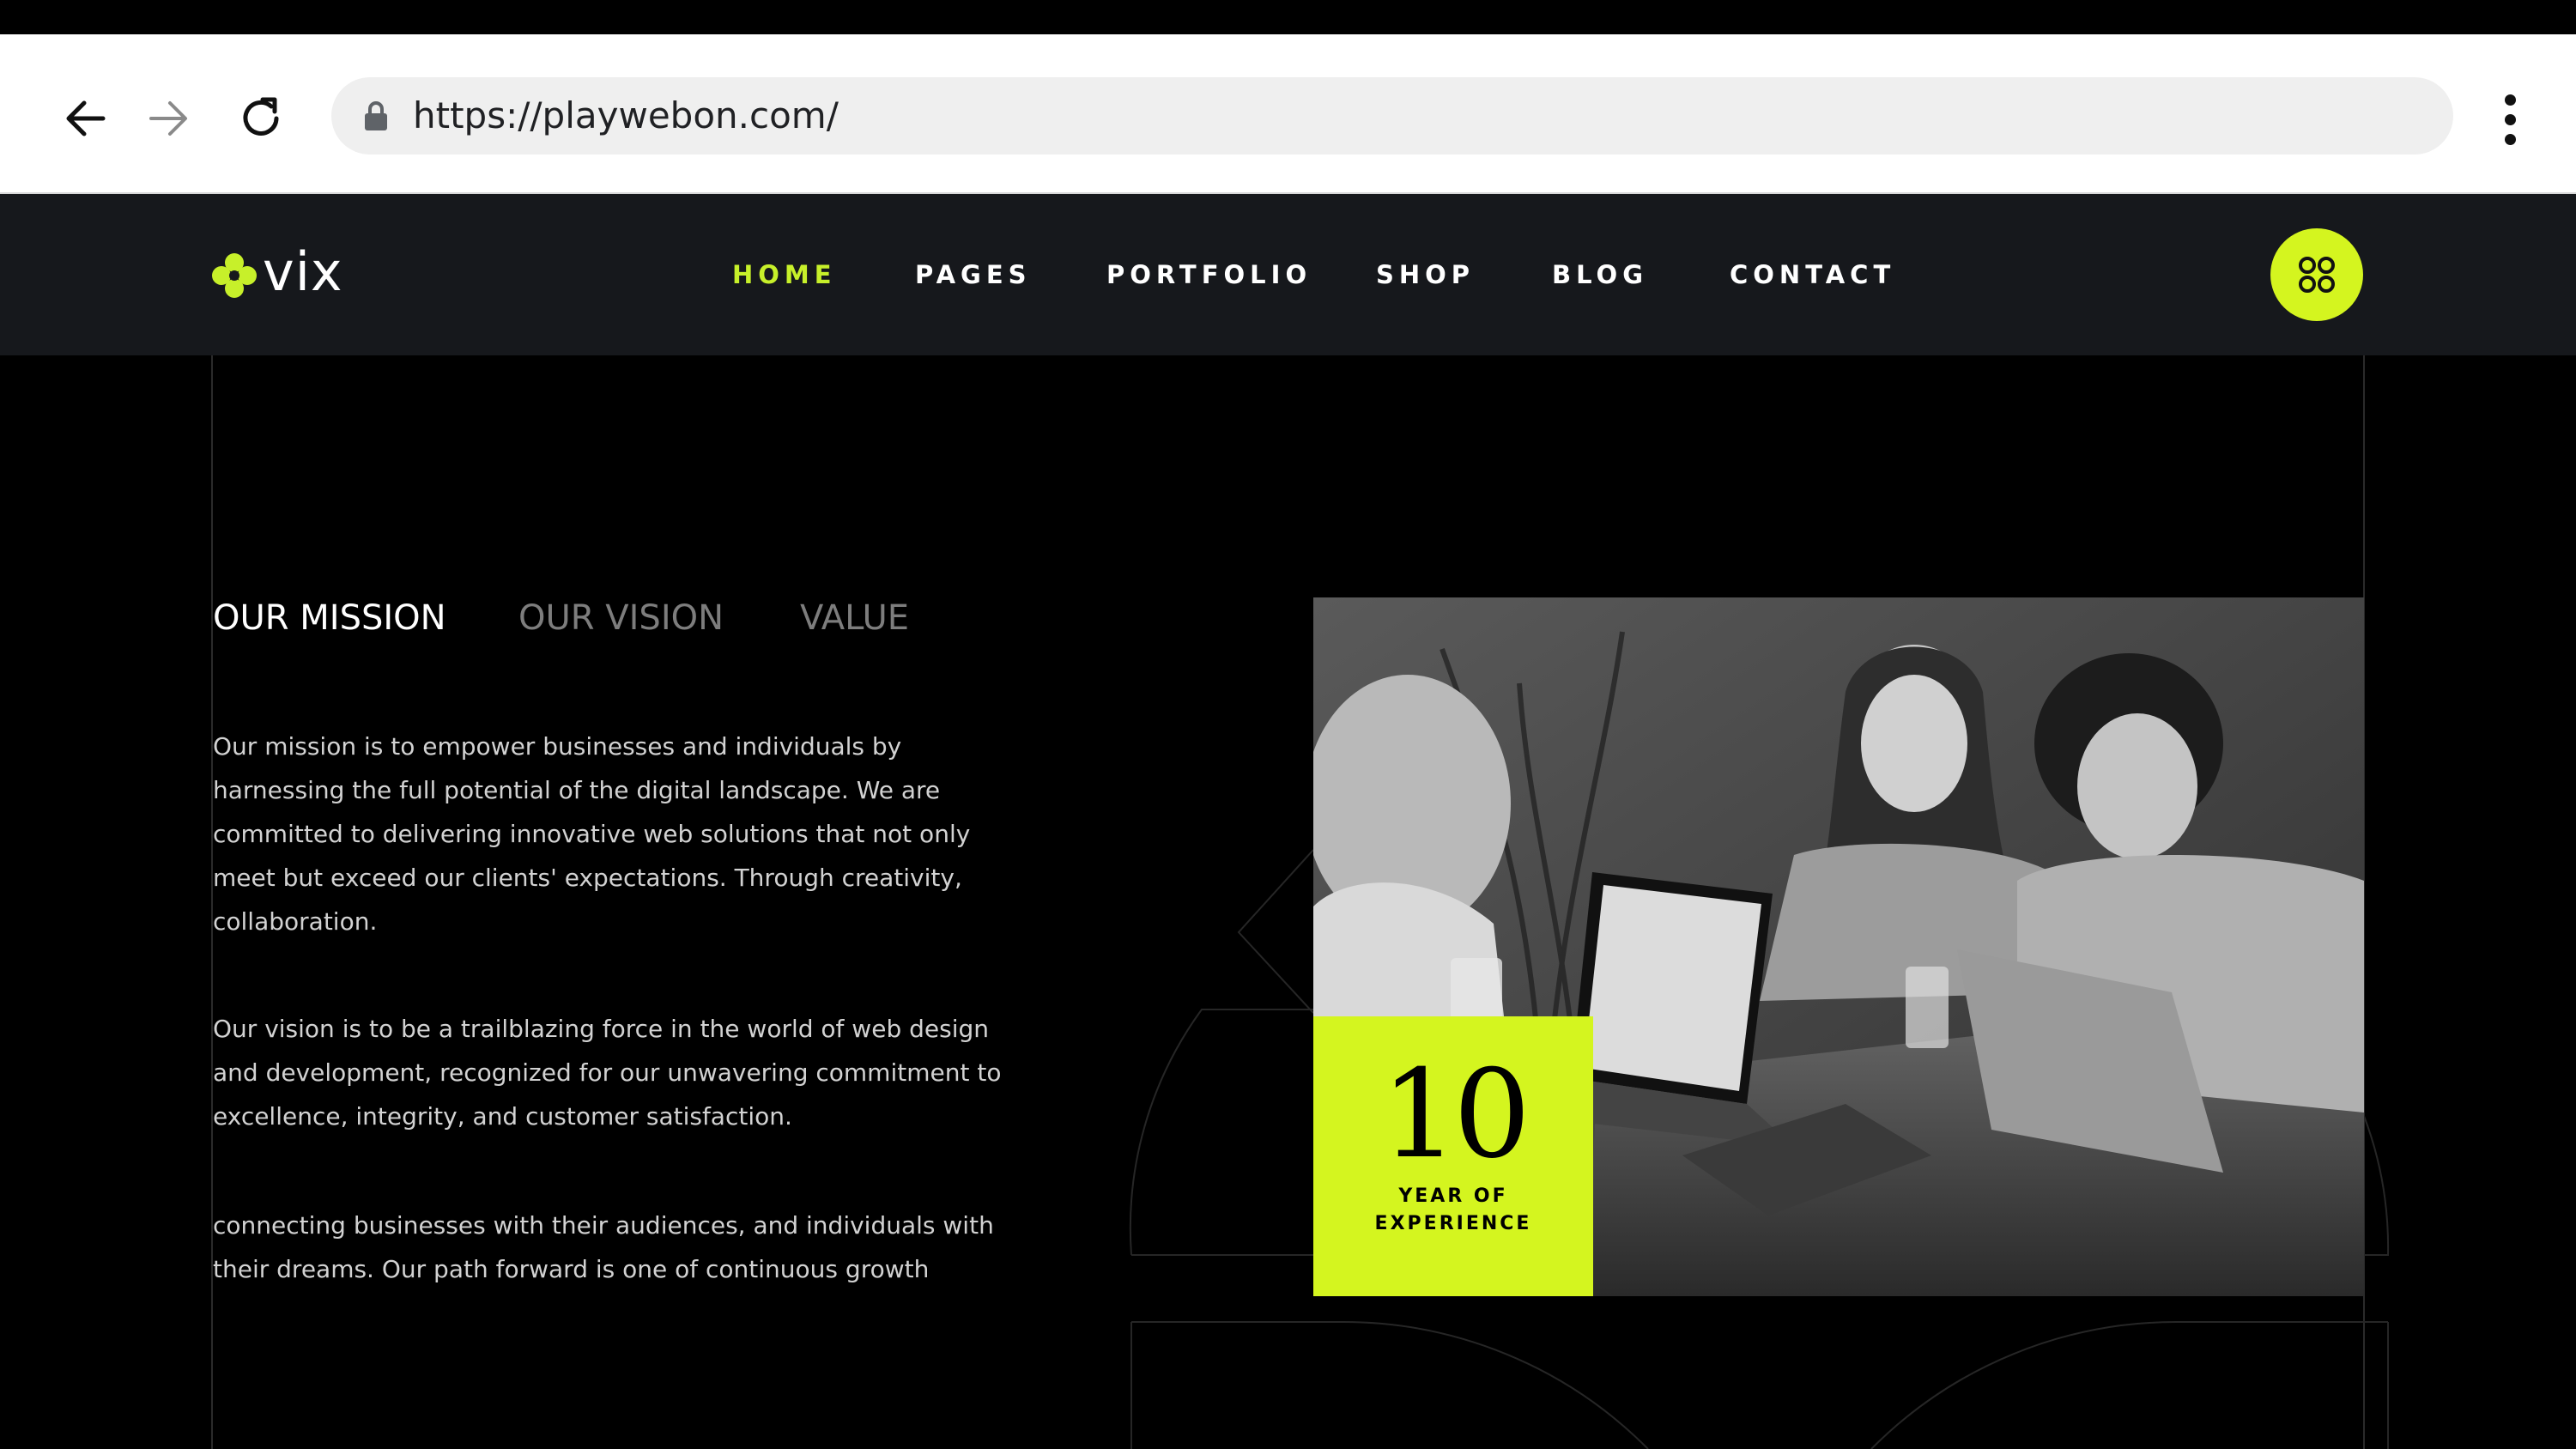 The width and height of the screenshot is (2576, 1449). I want to click on main-nav: HOME PAGES PORTFOLIO SHOP BLOG CONTACT, so click(1288, 274).